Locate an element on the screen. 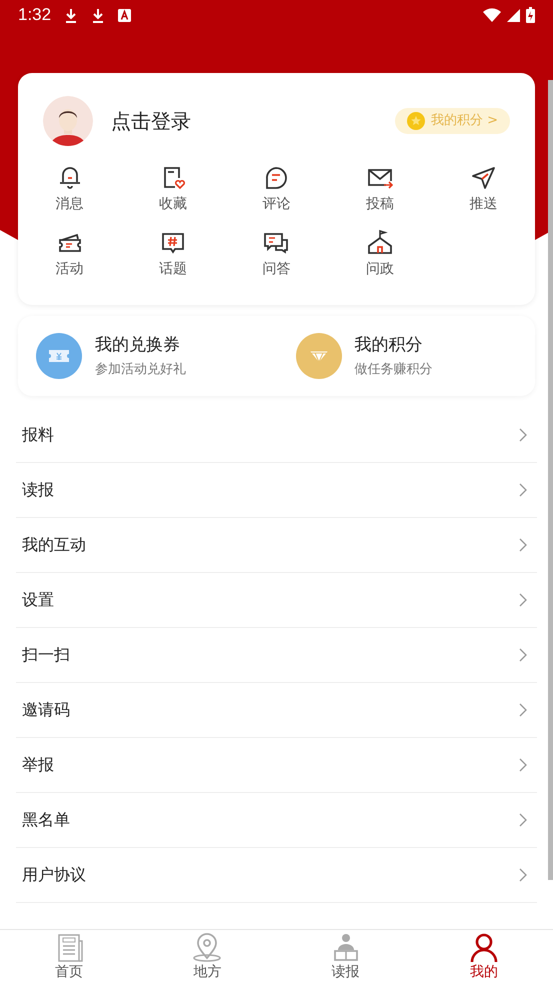 This screenshot has width=553, height=984. tab: 首页 is located at coordinates (69, 957).